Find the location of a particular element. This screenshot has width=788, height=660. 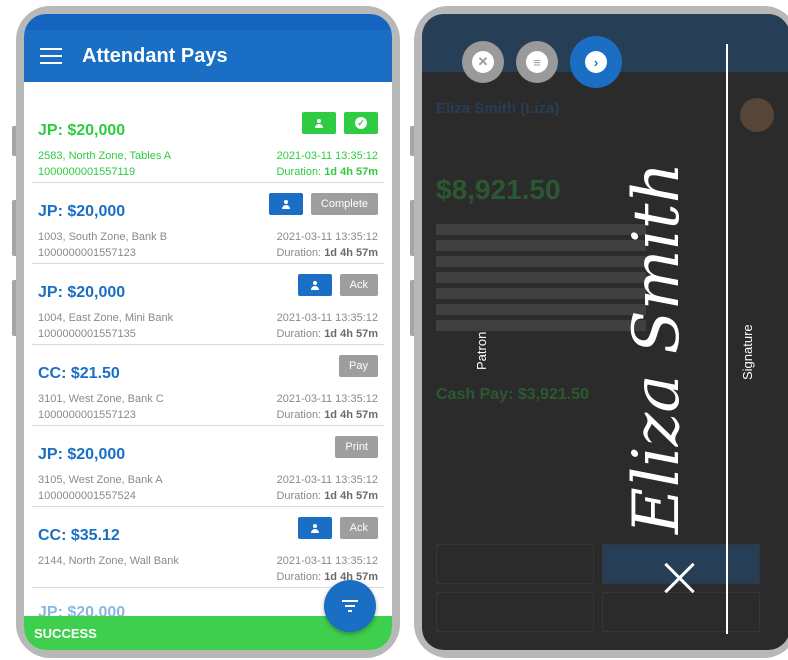

close-icon is located at coordinates (680, 578).